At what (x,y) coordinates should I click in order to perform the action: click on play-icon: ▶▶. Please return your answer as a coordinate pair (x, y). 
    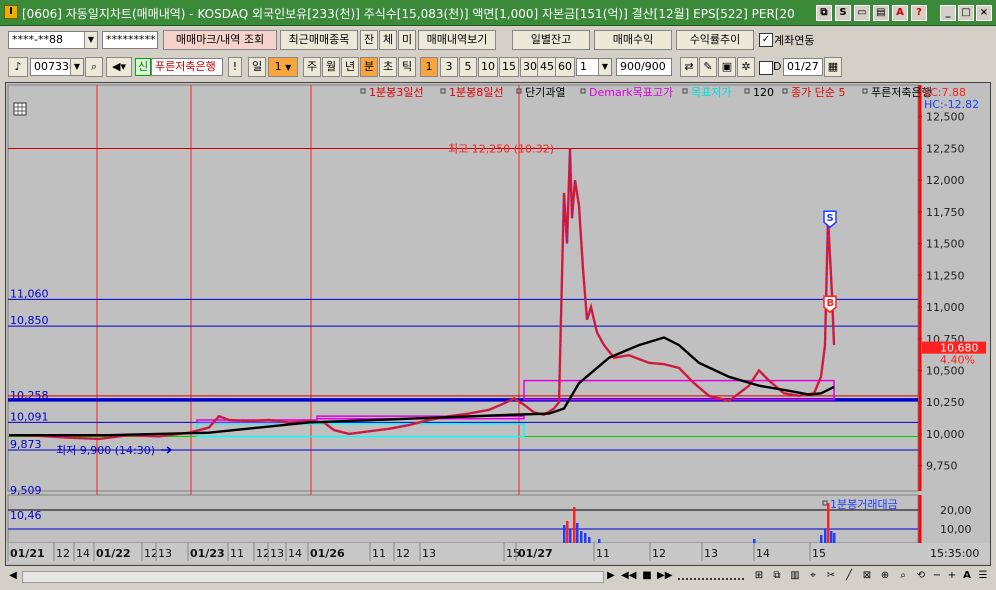
    Looking at the image, I should click on (664, 576).